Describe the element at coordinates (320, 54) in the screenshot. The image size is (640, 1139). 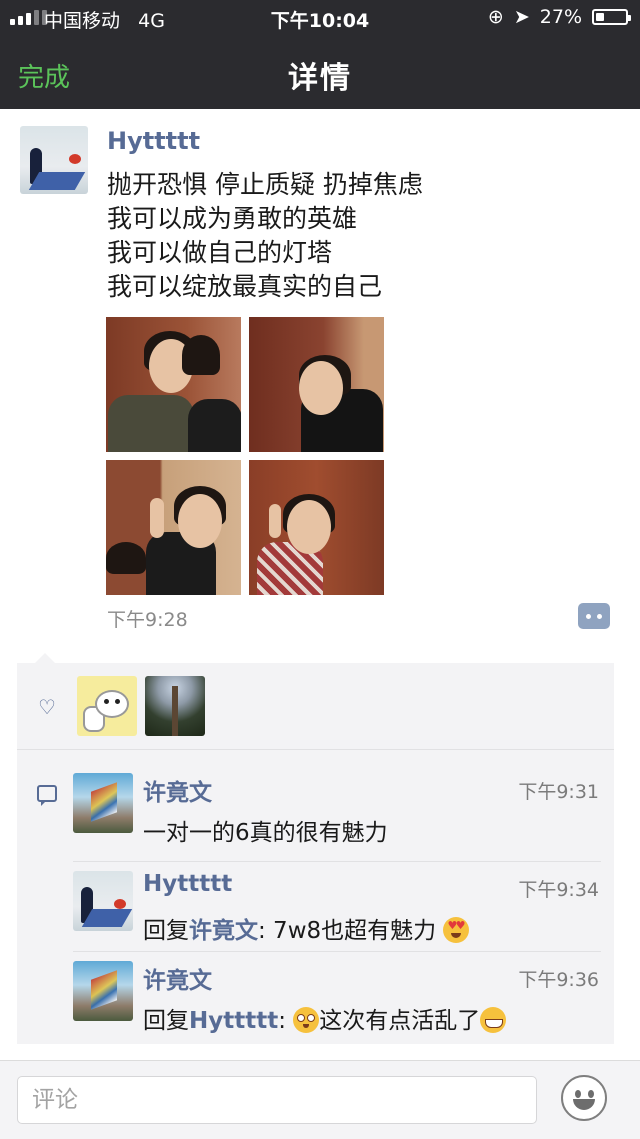
I see `top-bar: 中国移动 4G 下午10:04 ⊕ ➤ 27% 完成 详情` at that location.